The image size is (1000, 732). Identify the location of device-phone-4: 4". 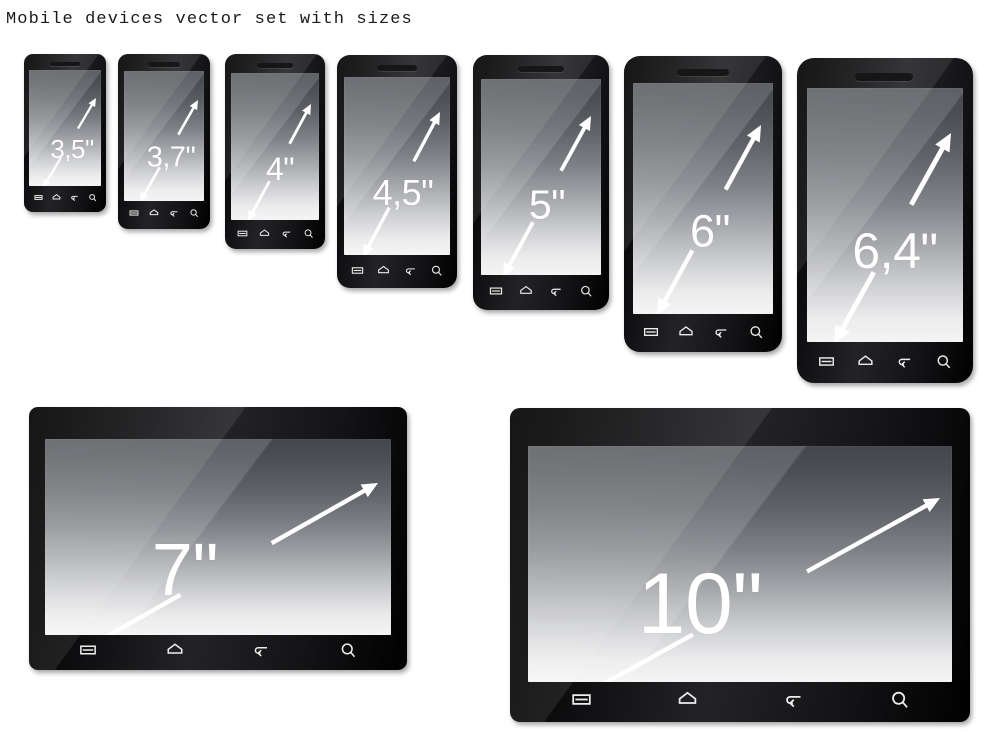
(275, 151).